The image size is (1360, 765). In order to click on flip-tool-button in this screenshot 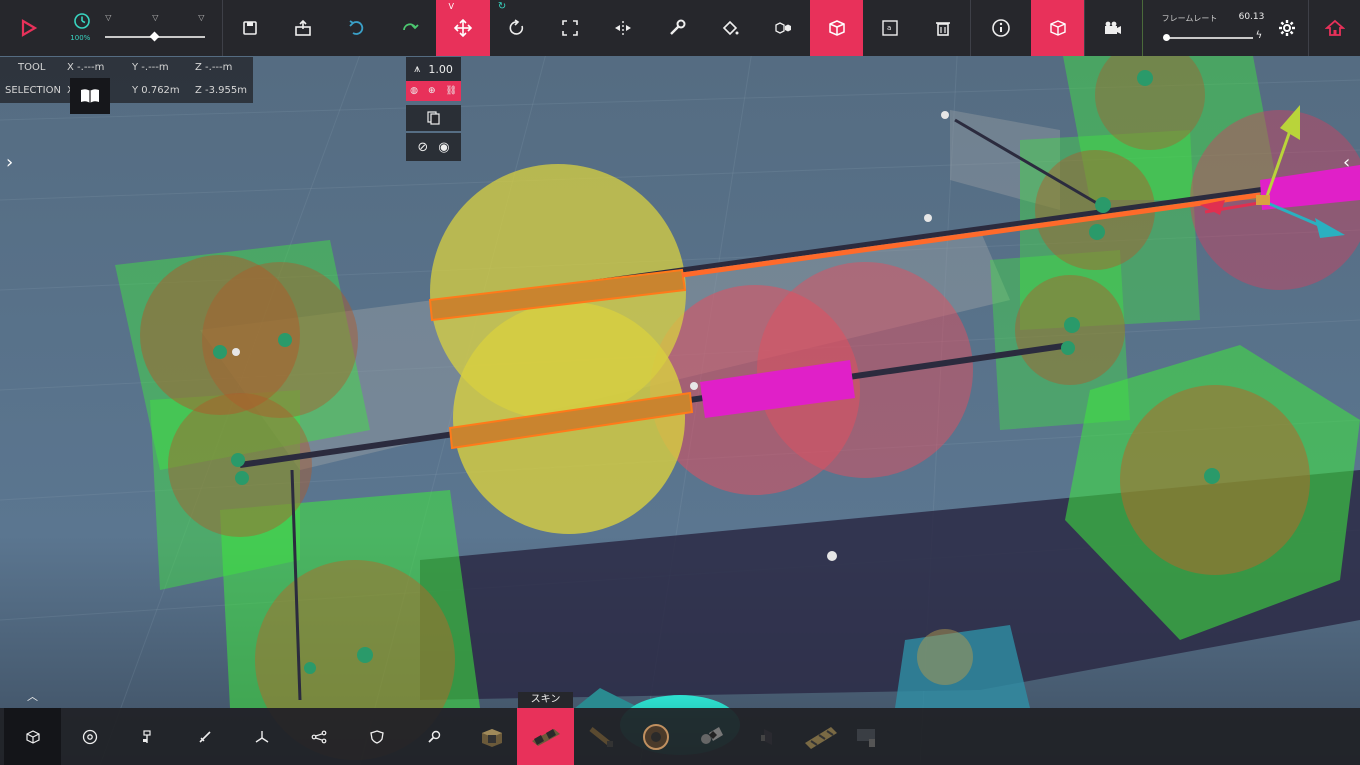, I will do `click(623, 28)`.